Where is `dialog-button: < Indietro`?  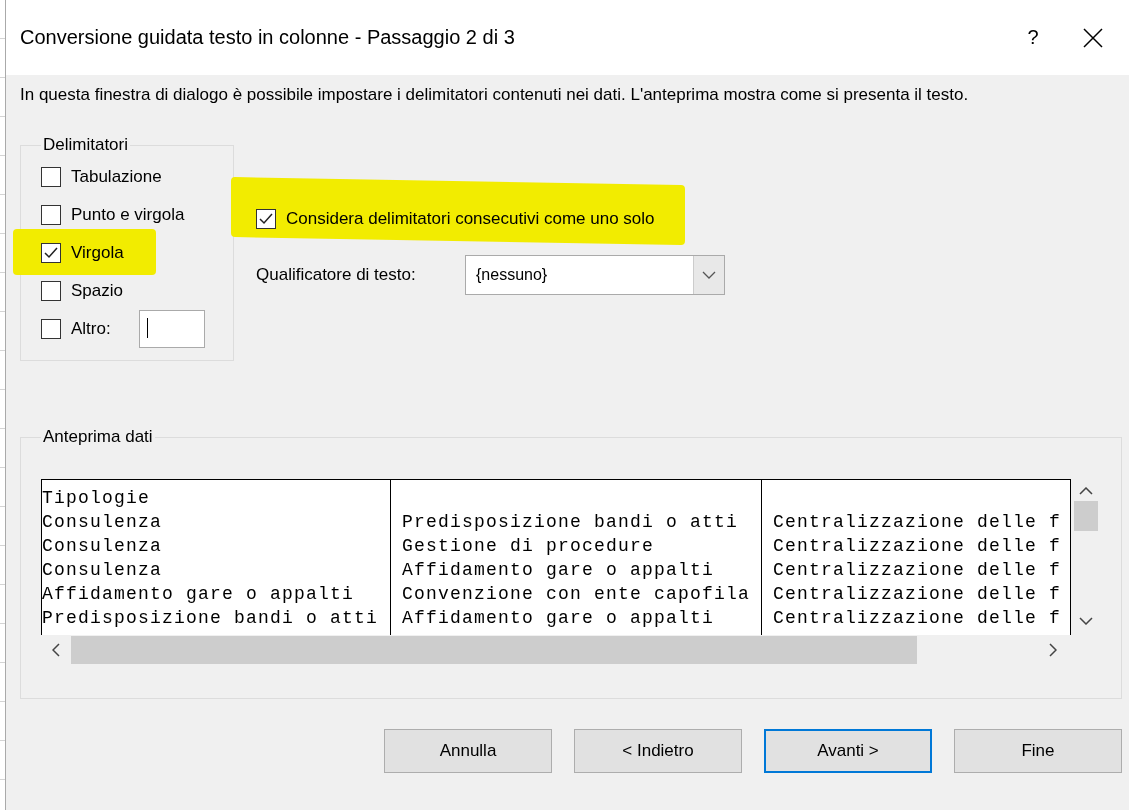 dialog-button: < Indietro is located at coordinates (658, 751).